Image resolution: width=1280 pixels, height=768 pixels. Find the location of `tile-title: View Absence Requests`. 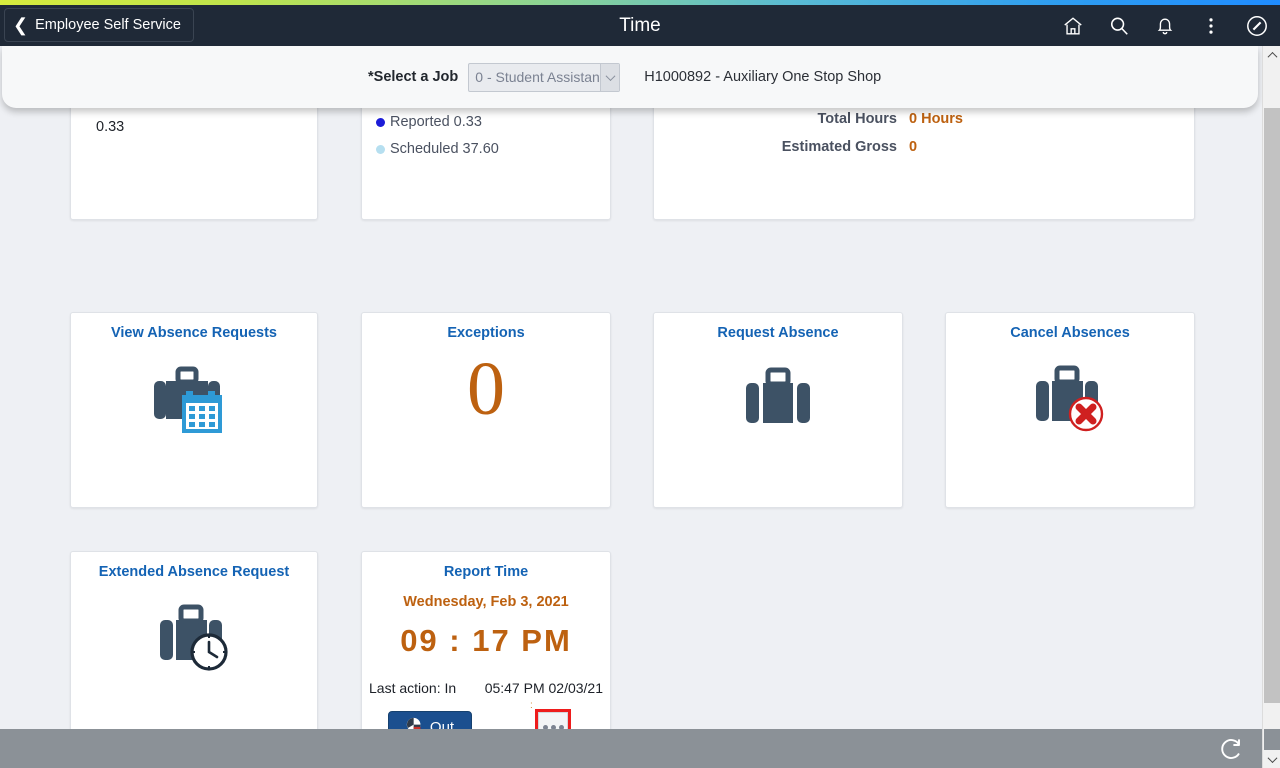

tile-title: View Absence Requests is located at coordinates (193, 333).